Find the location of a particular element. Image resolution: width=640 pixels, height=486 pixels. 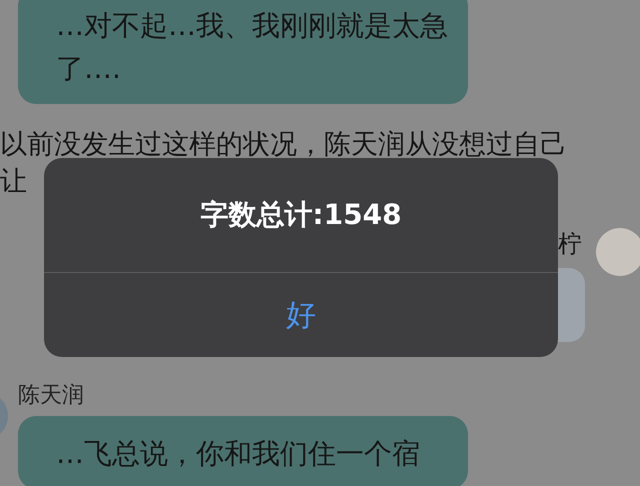

sender-name: 陈天润 is located at coordinates (51, 396).